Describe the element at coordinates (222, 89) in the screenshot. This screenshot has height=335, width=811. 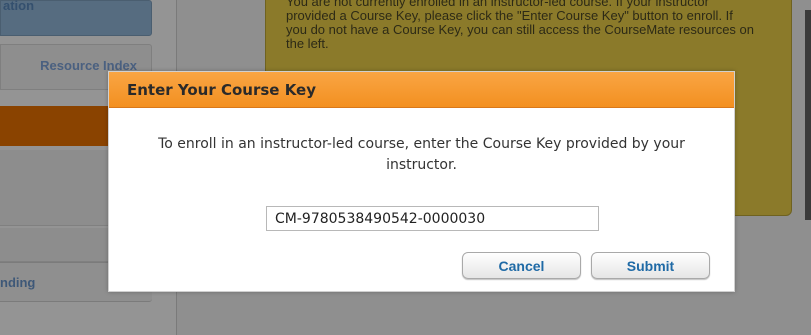
I see `dialog-title: Enter Your Course Key` at that location.